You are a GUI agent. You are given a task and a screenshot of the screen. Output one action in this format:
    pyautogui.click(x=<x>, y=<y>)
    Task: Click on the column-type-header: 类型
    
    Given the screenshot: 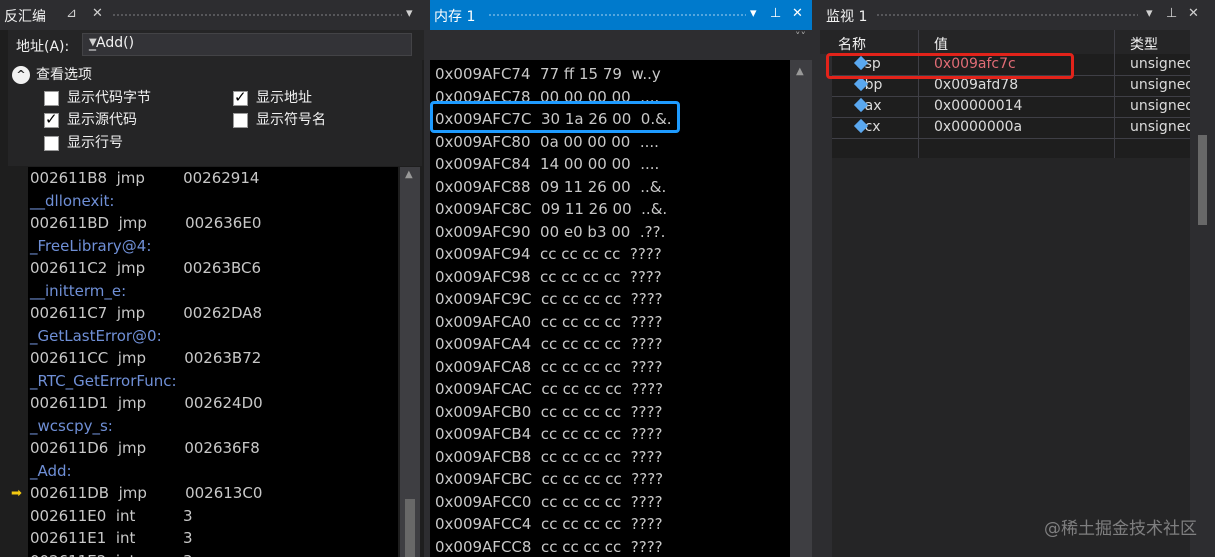 What is the action you would take?
    pyautogui.click(x=1144, y=44)
    